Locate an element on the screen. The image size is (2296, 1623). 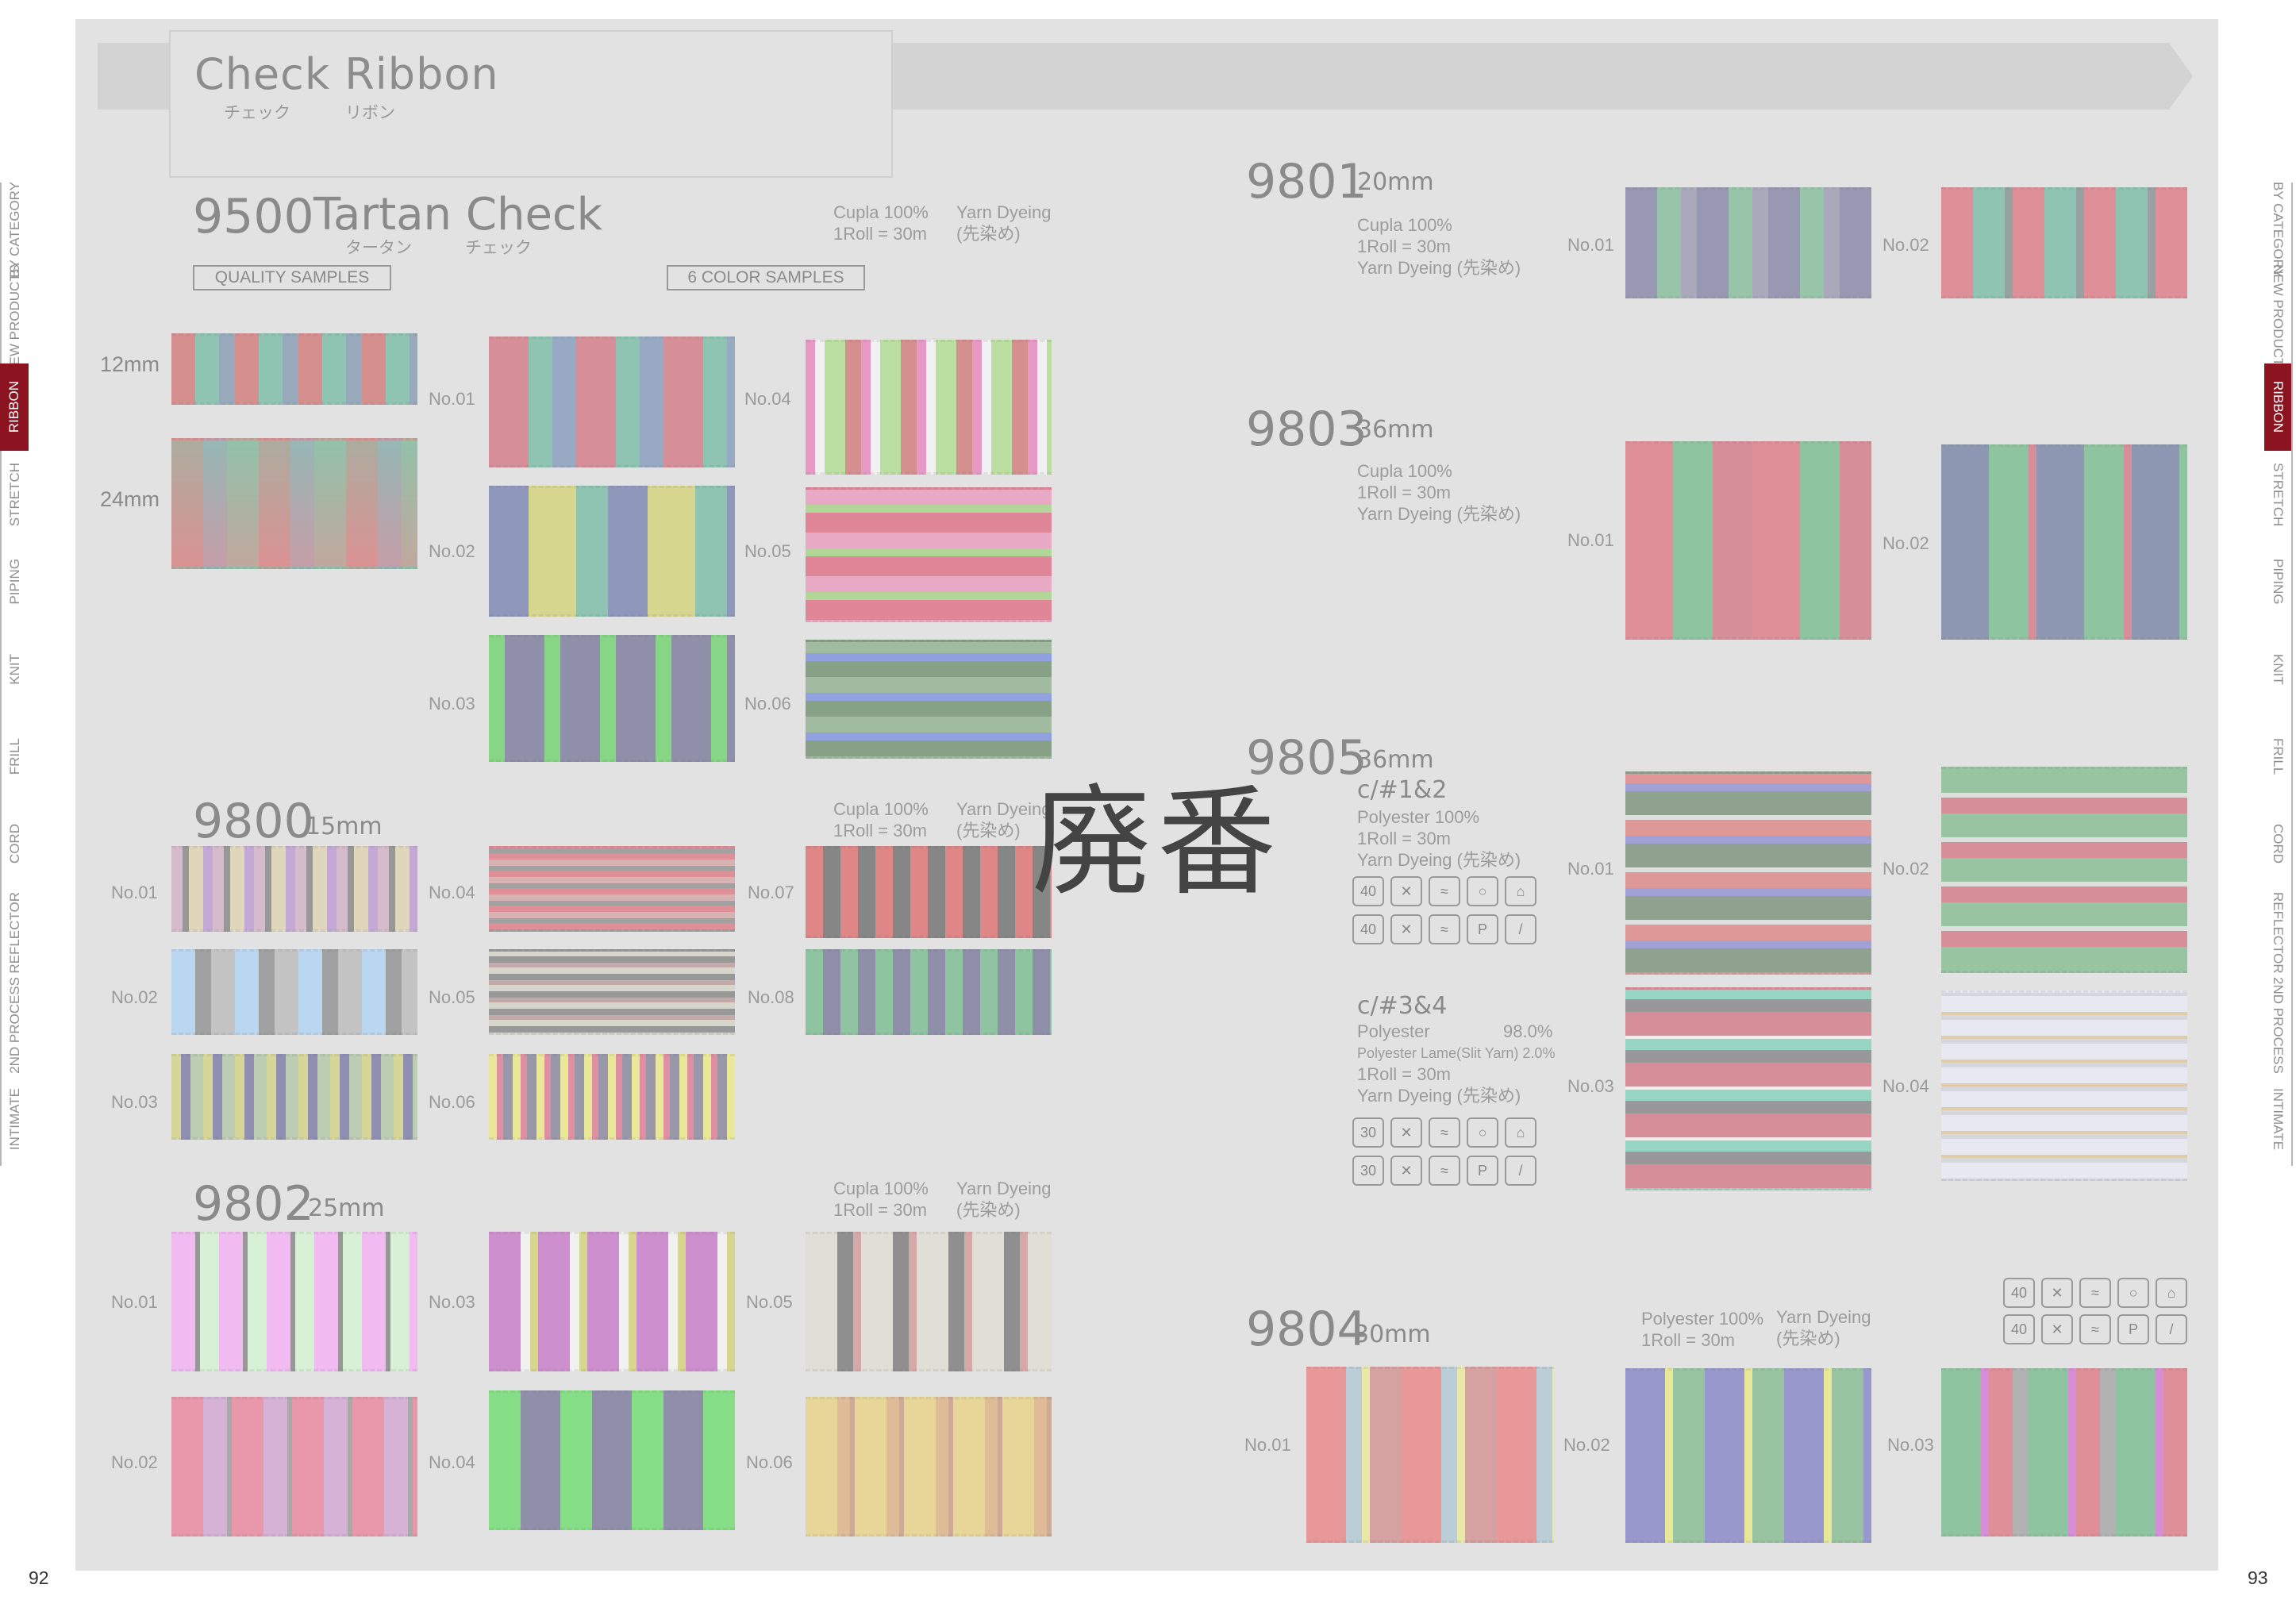
care-symbols-row6: 40 ✕ ≈ P / is located at coordinates (2095, 1329).